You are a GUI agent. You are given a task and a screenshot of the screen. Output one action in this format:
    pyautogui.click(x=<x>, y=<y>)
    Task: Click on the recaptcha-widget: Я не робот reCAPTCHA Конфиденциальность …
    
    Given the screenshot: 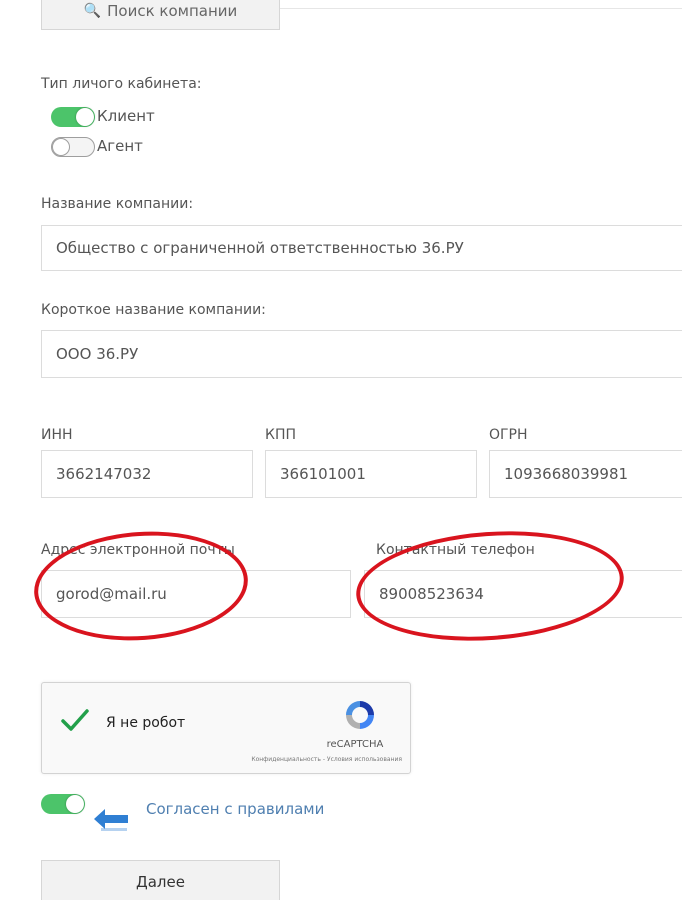 What is the action you would take?
    pyautogui.click(x=226, y=728)
    